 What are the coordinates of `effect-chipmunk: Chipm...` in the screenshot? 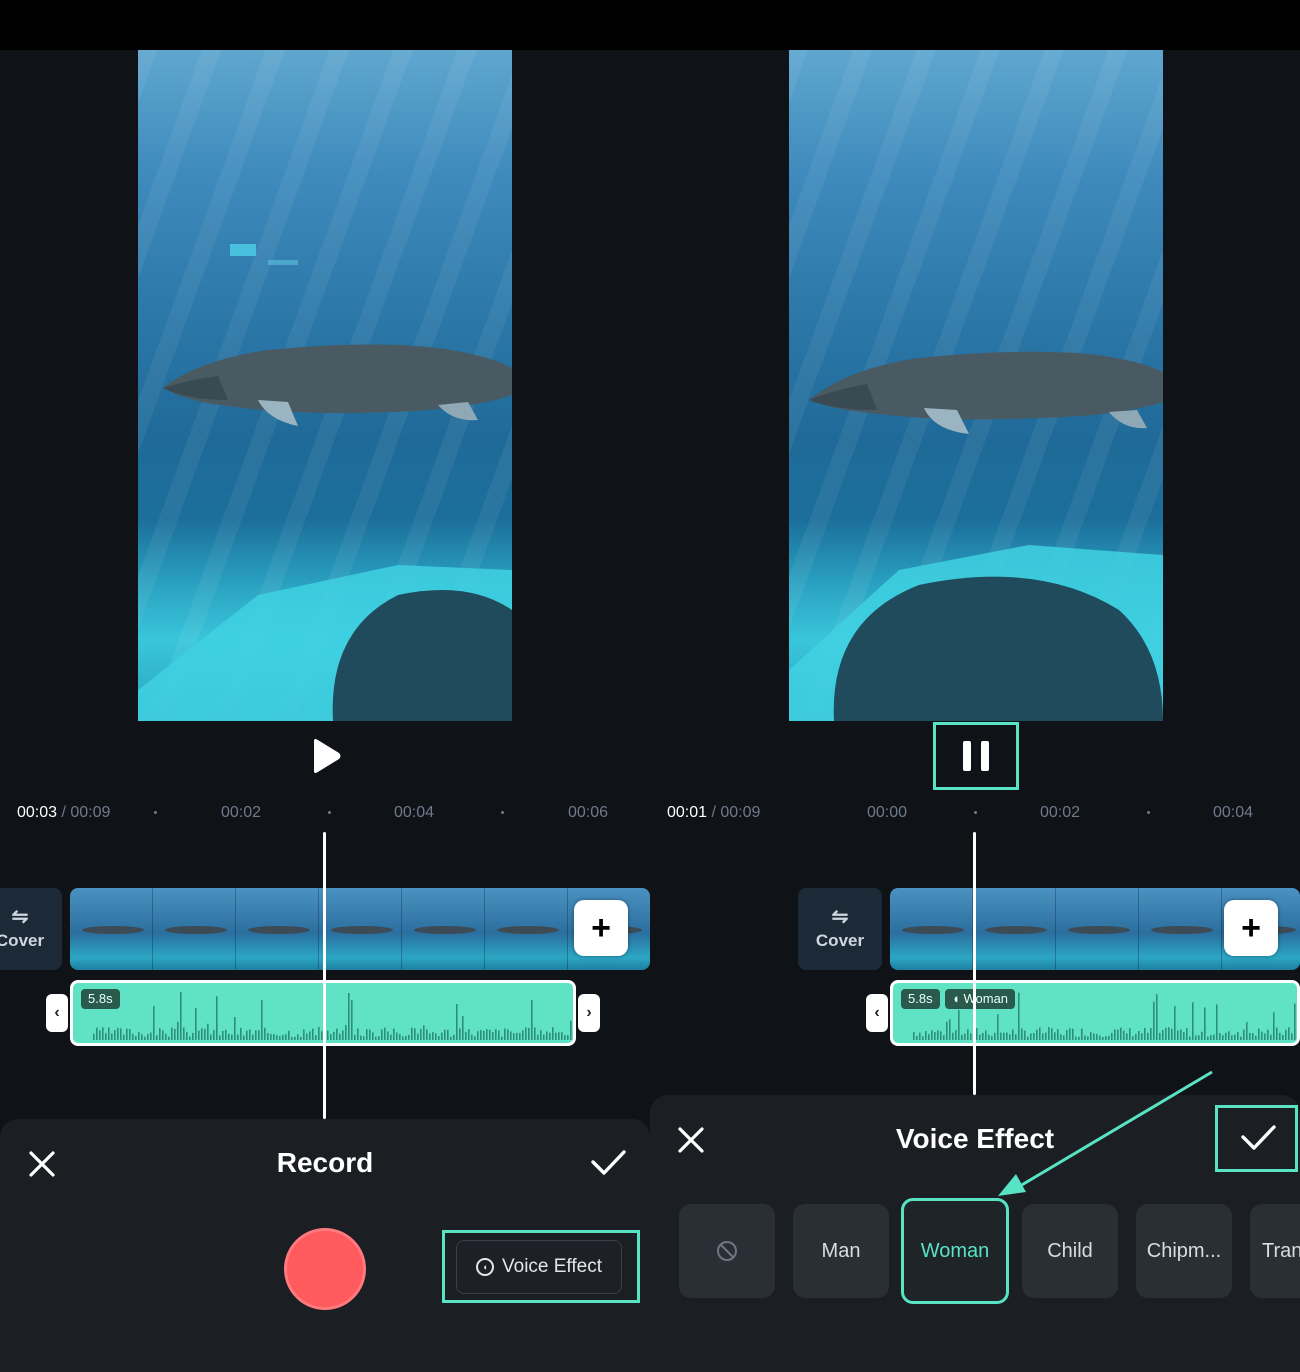 It's located at (1184, 1251).